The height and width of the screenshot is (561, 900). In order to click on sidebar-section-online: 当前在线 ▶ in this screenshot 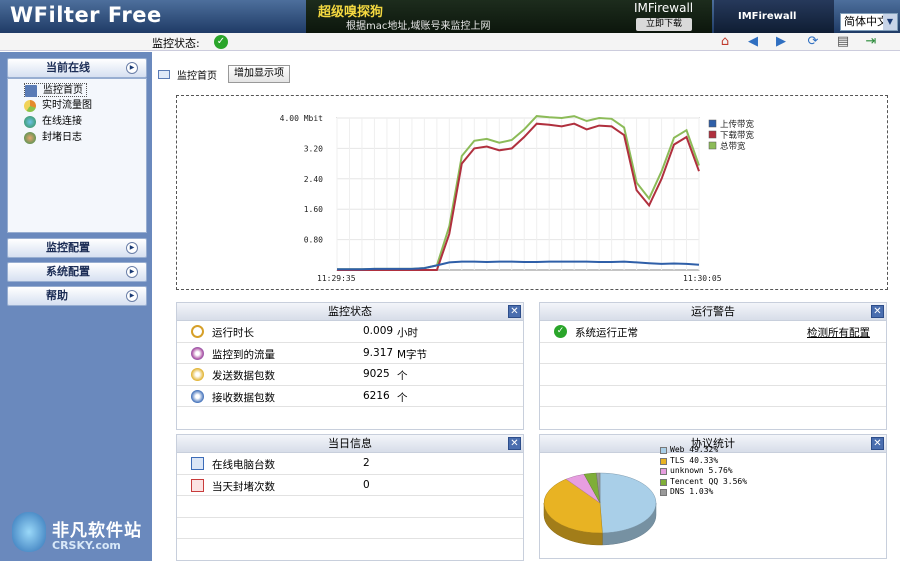, I will do `click(77, 68)`.